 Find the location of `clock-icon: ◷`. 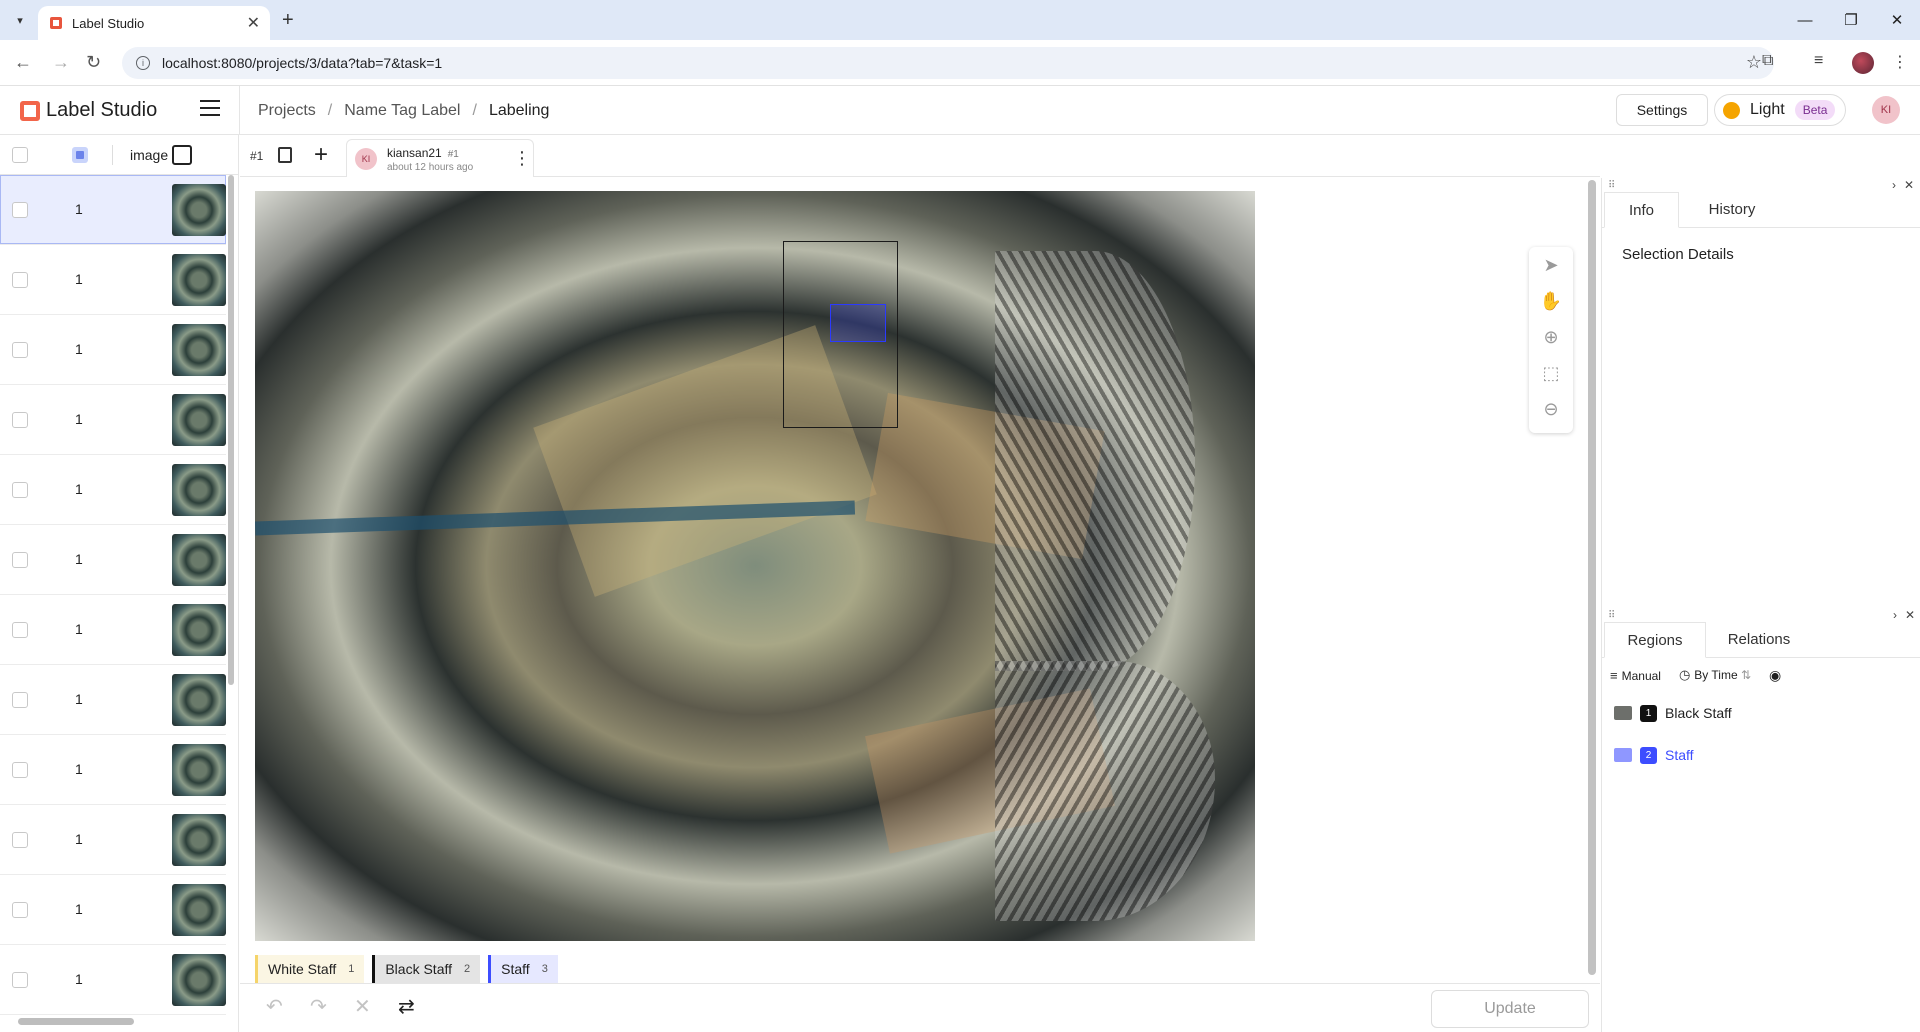

clock-icon: ◷ is located at coordinates (1684, 674).